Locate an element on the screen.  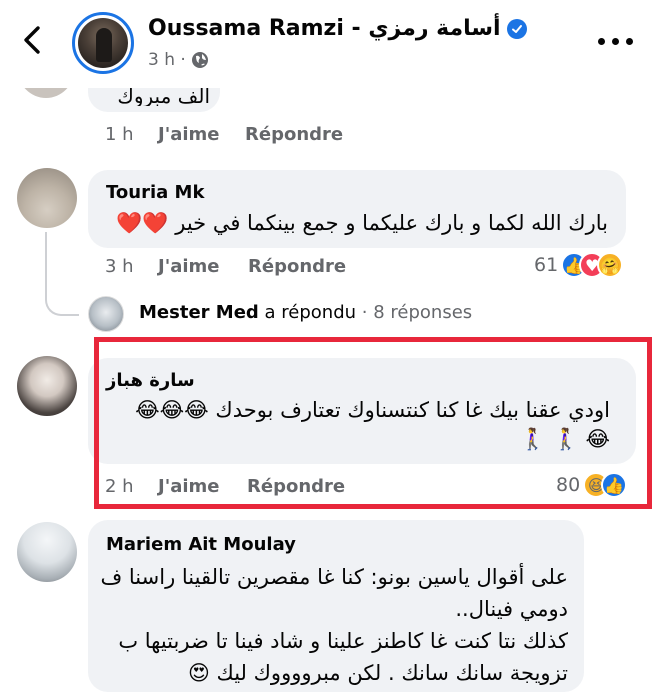
reaction-count: 61 is located at coordinates (546, 265).